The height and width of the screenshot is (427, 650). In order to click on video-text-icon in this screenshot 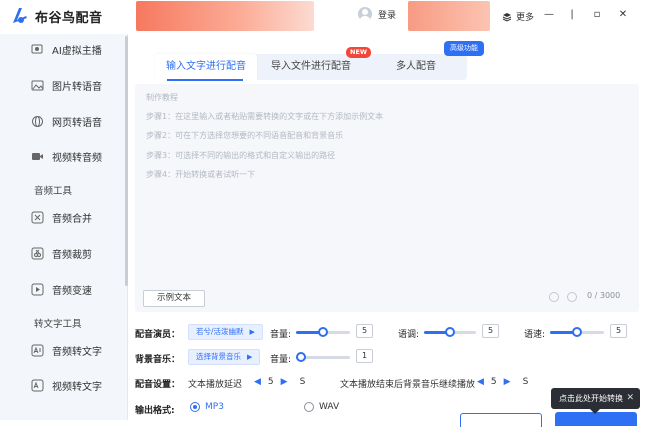, I will do `click(37, 385)`.